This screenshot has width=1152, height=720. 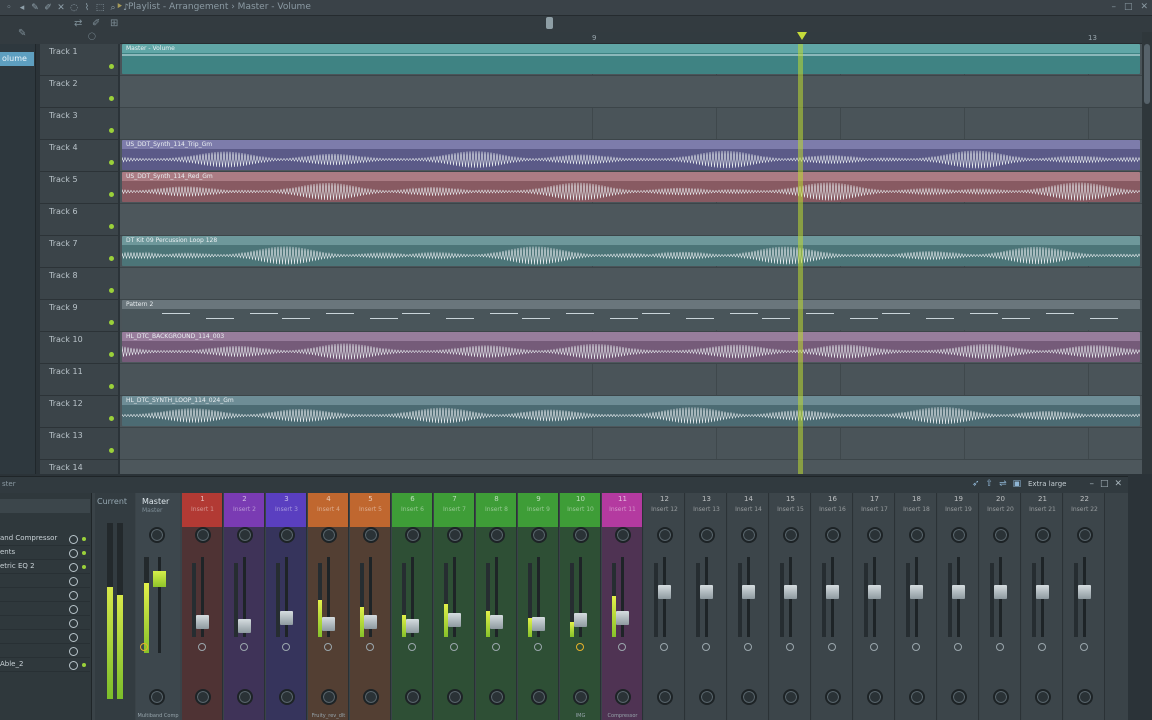 I want to click on arrow-left-icon: ◂, so click(x=22, y=8).